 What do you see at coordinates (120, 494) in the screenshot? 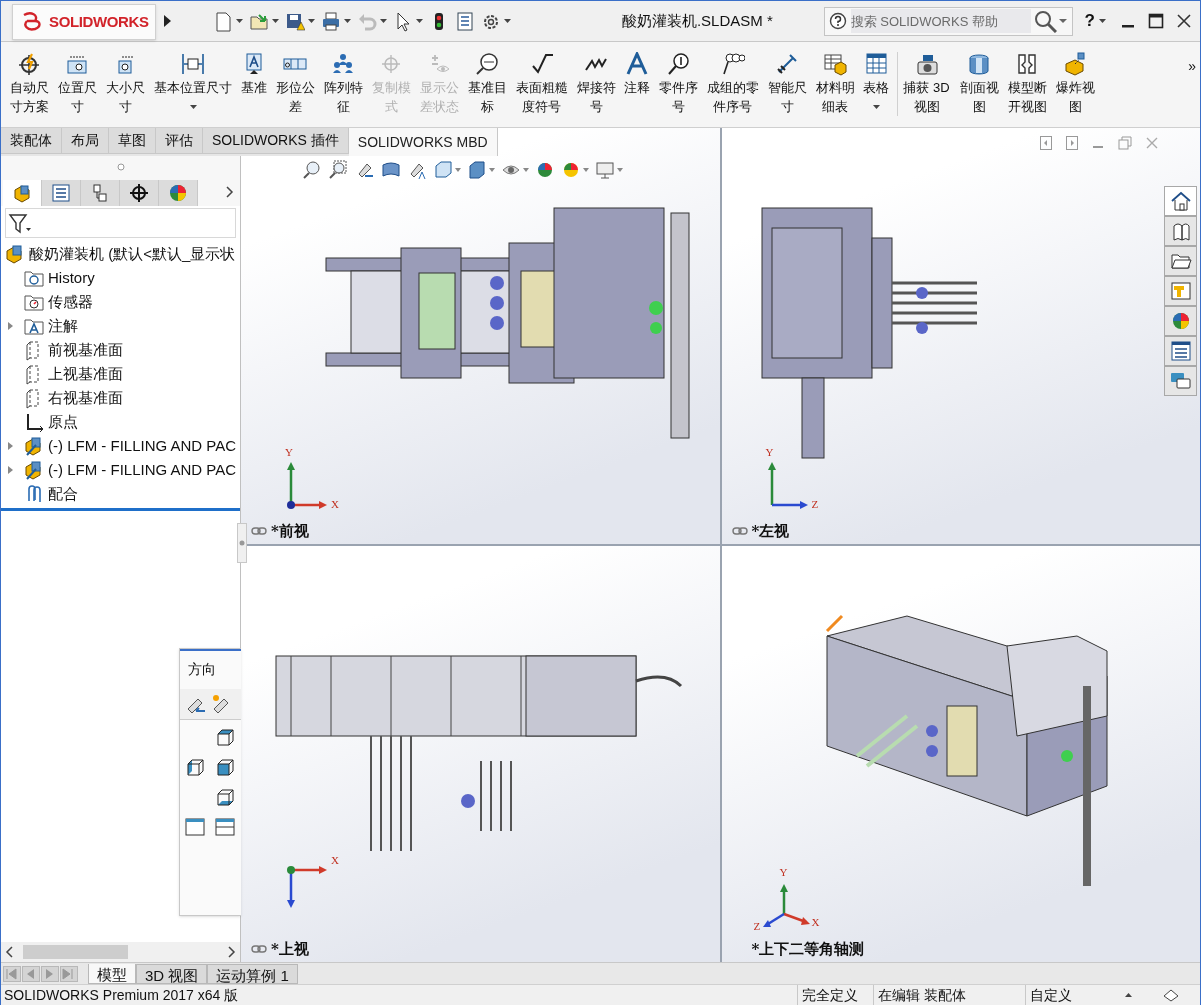
I see `tree-item: 配合` at bounding box center [120, 494].